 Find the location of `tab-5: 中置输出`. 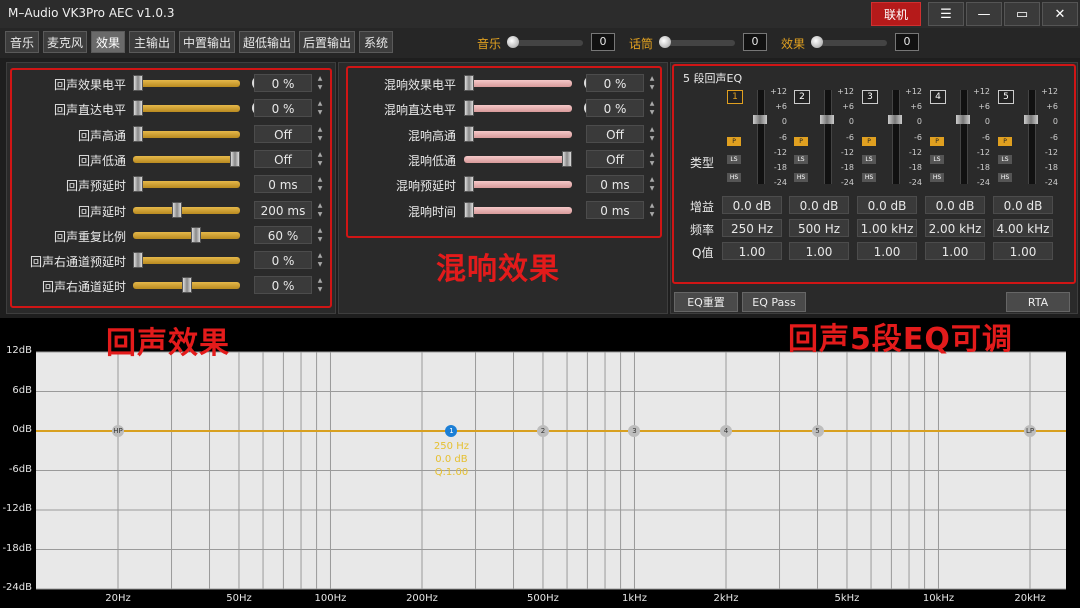

tab-5: 中置输出 is located at coordinates (207, 42).